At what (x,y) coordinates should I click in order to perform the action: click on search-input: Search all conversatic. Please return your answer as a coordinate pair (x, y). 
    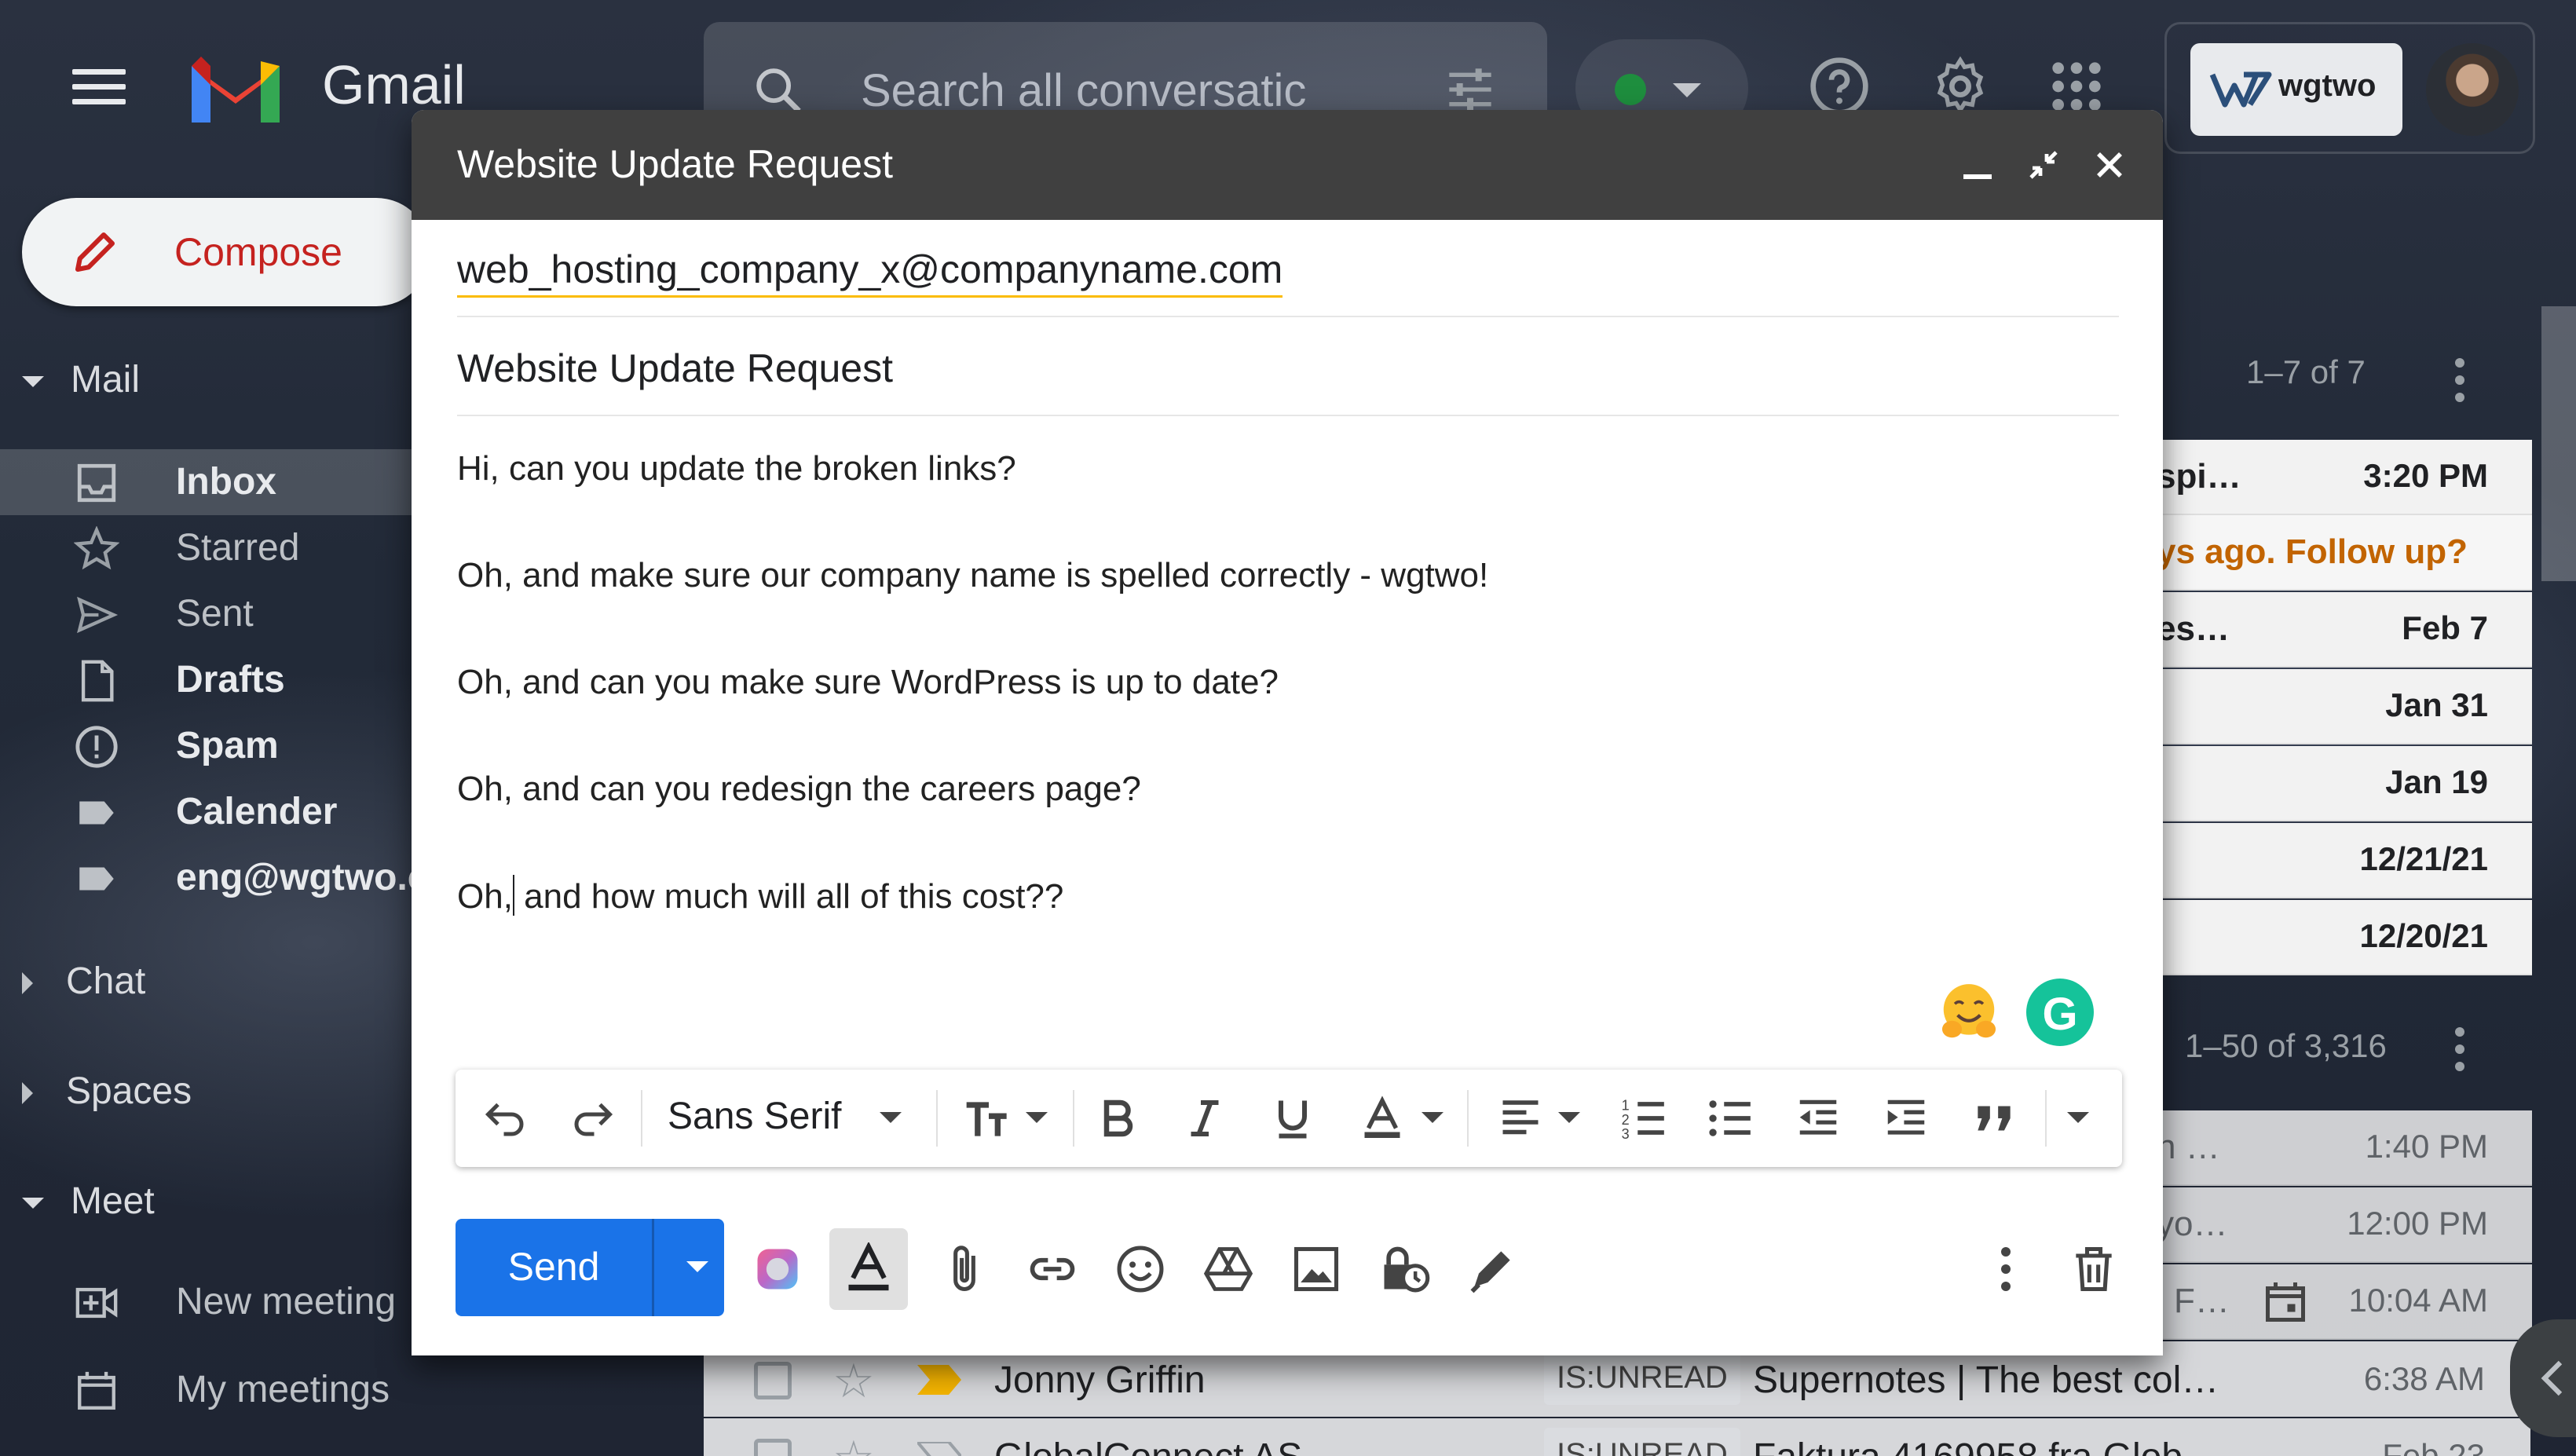
    Looking at the image, I should click on (1084, 90).